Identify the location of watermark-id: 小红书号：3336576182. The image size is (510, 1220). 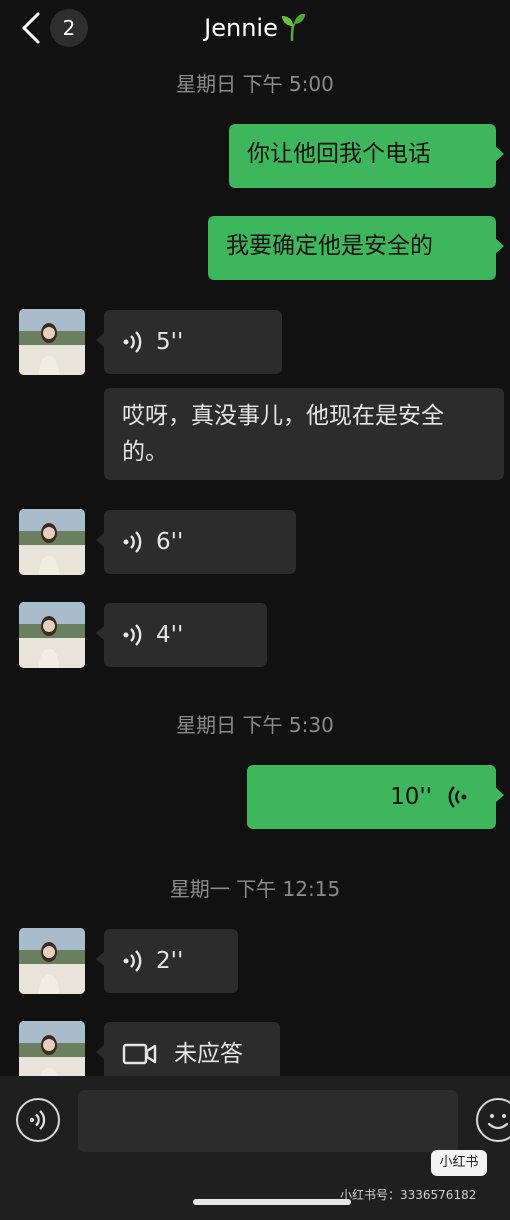
(408, 1195).